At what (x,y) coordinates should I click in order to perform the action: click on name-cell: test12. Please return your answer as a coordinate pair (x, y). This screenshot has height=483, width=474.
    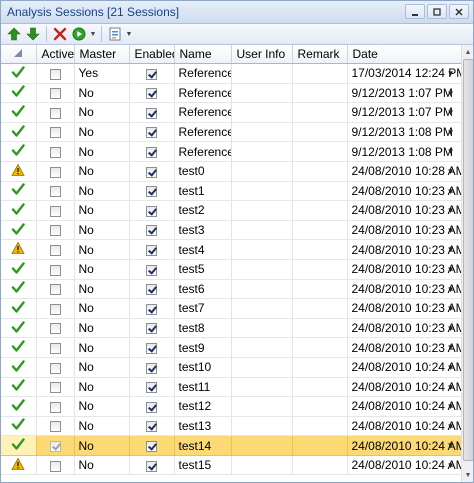
    Looking at the image, I should click on (203, 406).